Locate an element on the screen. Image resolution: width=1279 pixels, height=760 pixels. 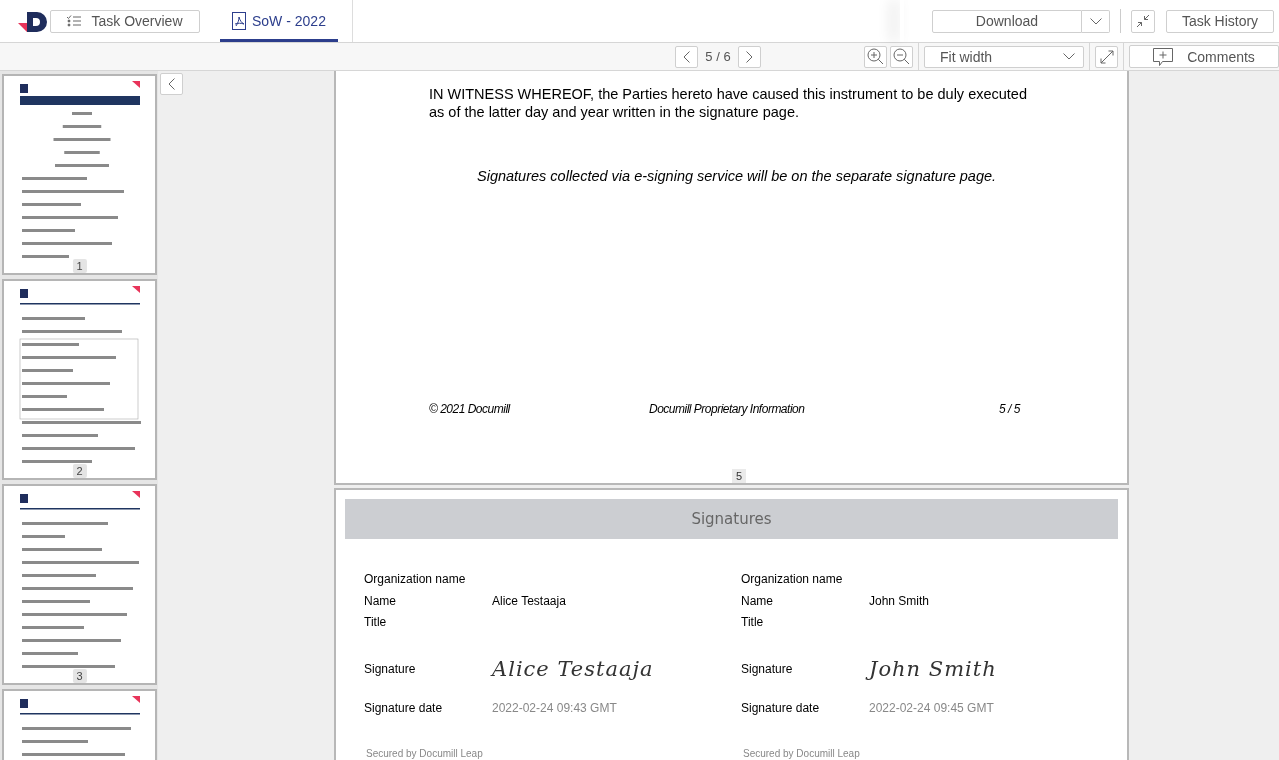
zoom-mode-dropdown: Fit width is located at coordinates (1004, 56).